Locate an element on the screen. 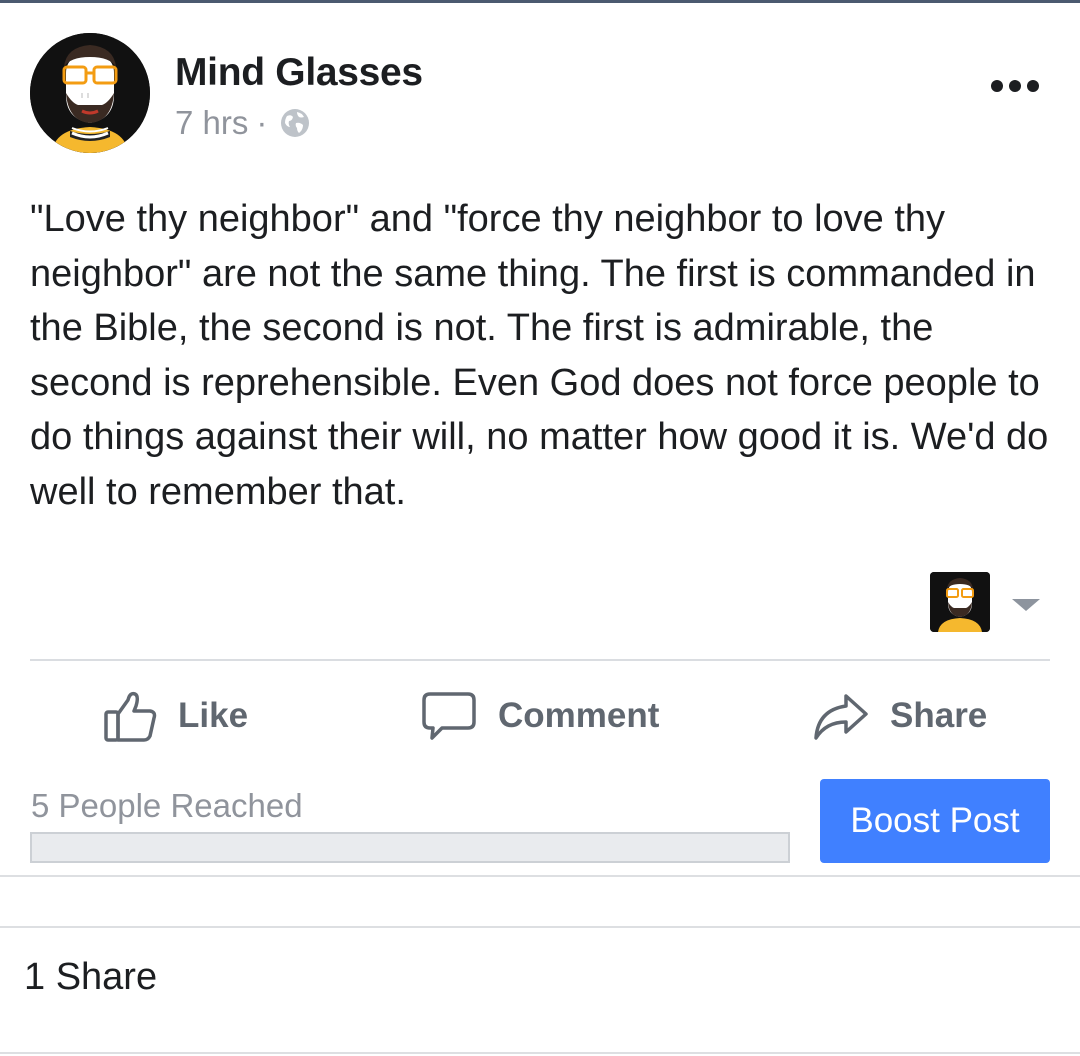 This screenshot has height=1056, width=1080. reaction-avatar is located at coordinates (960, 602).